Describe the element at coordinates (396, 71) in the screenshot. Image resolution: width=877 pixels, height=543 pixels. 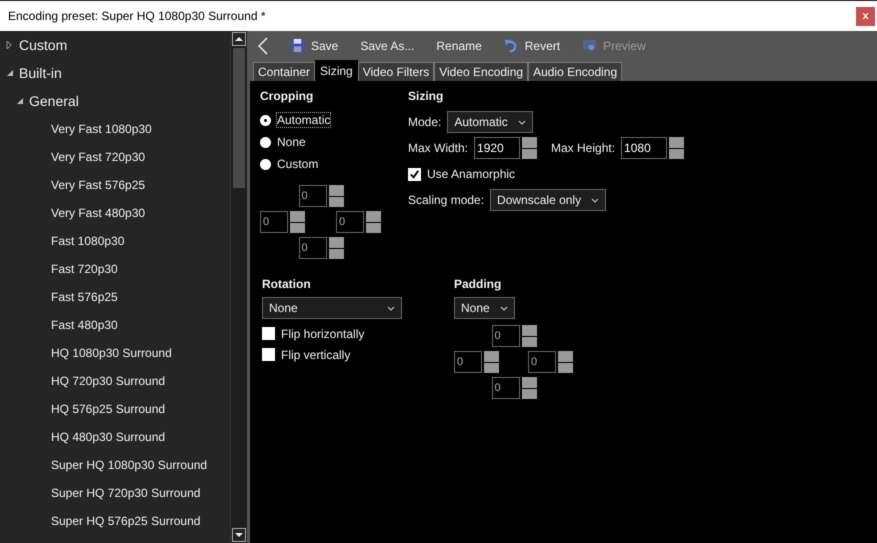
I see `tab: Video Filters` at that location.